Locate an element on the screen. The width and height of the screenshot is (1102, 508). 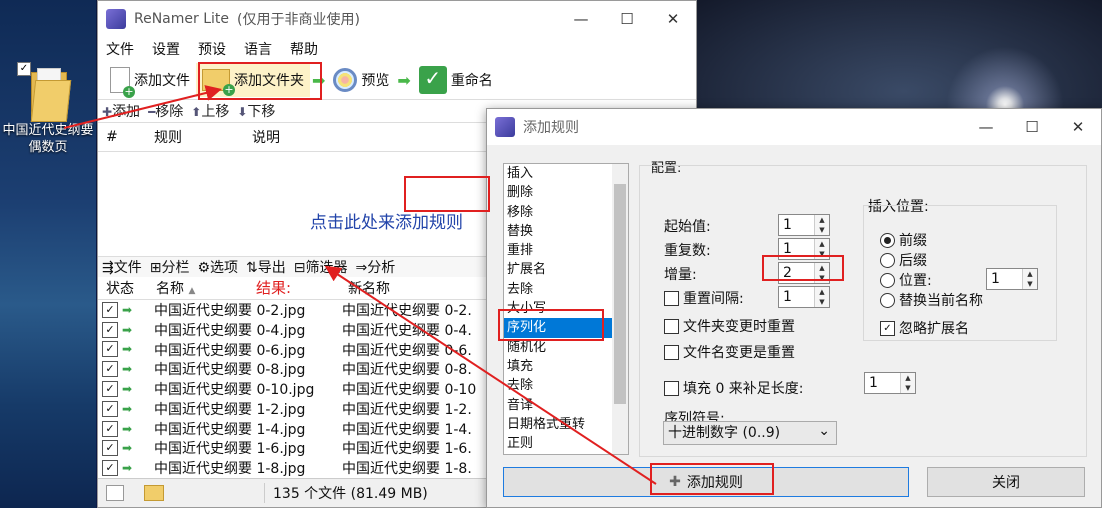
add-folder-button: 添加文件夹 is located at coordinates (253, 80).